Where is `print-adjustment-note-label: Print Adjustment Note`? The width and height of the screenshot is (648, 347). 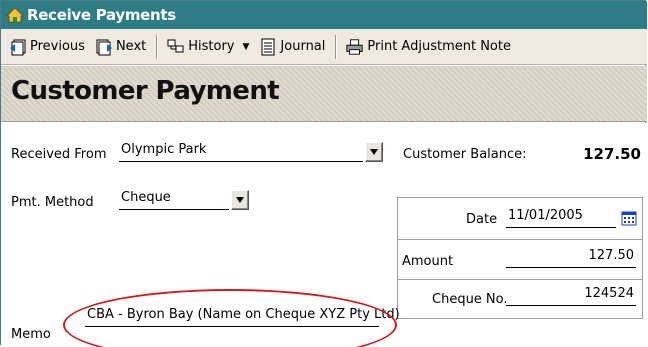 print-adjustment-note-label: Print Adjustment Note is located at coordinates (439, 46).